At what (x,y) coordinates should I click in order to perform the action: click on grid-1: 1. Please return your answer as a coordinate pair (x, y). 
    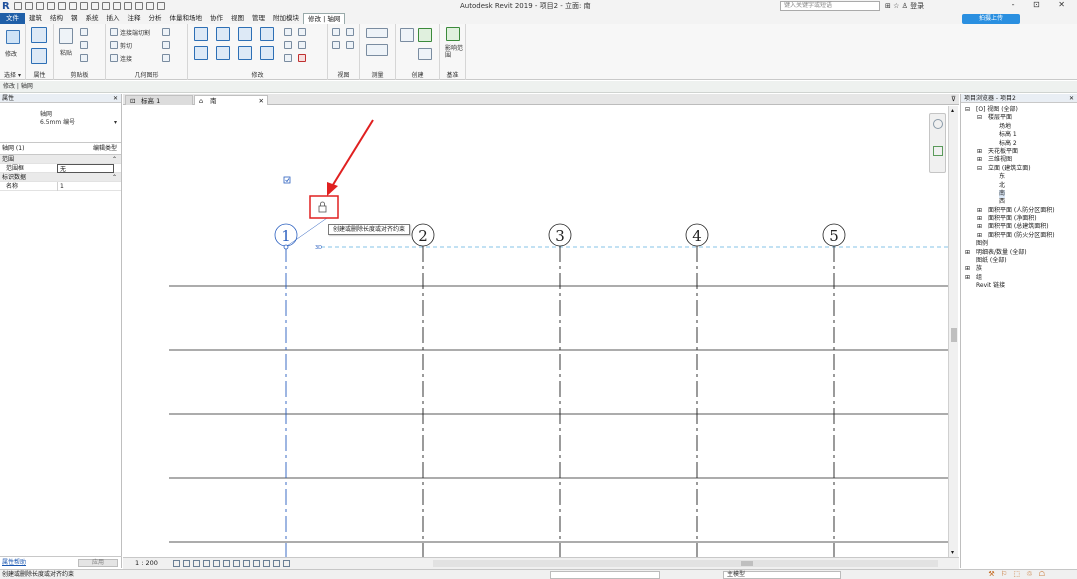
    Looking at the image, I should click on (286, 390).